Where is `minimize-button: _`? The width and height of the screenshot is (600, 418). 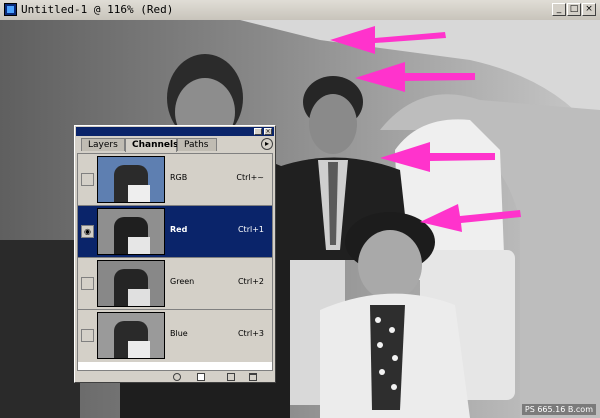 minimize-button: _ is located at coordinates (559, 9).